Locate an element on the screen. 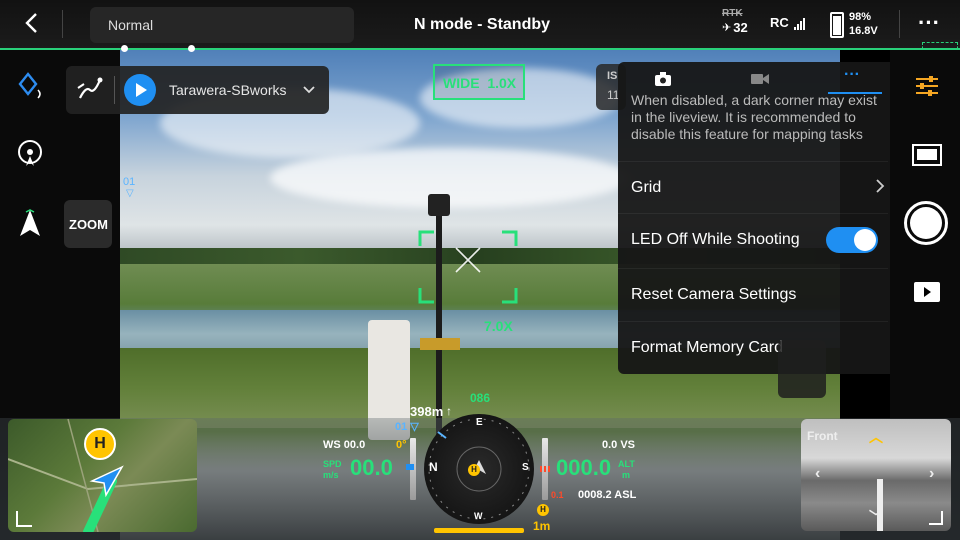 The image size is (960, 540). altitude-label-1: ALT is located at coordinates (626, 464).